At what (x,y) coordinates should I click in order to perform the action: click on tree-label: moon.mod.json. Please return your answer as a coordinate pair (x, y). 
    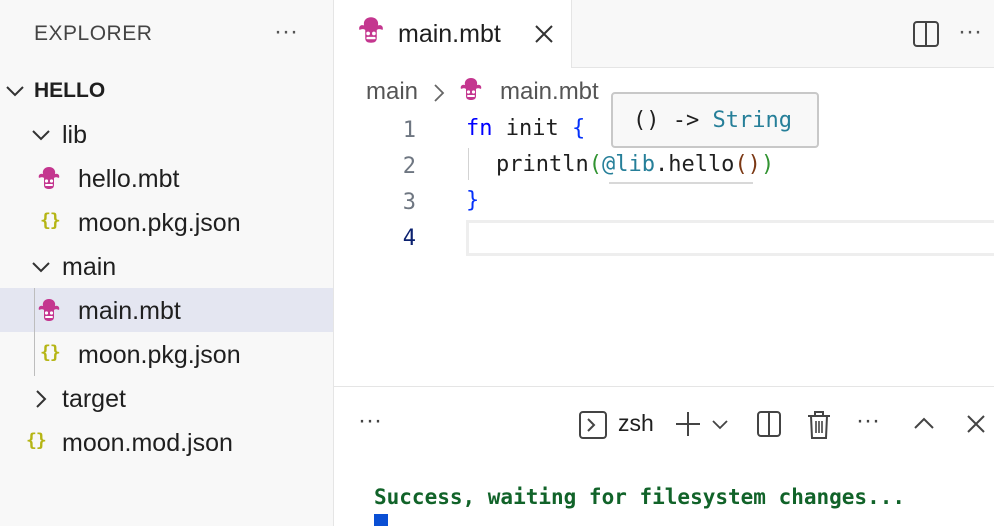
    Looking at the image, I should click on (147, 443).